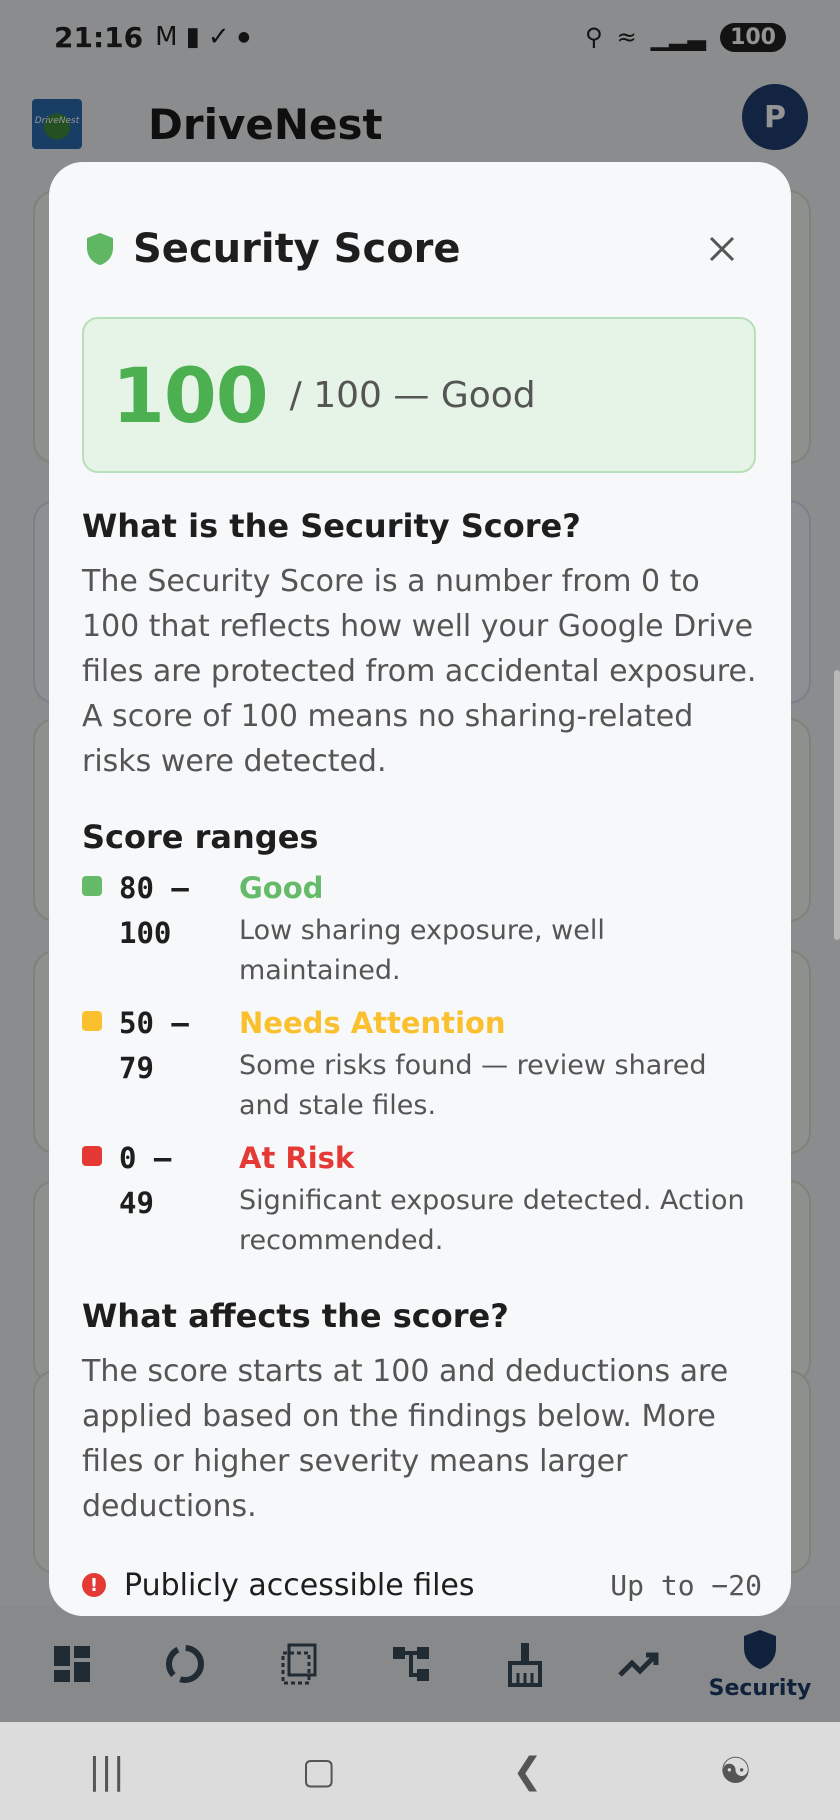  What do you see at coordinates (422, 950) in the screenshot?
I see `range-description: Low sharing exposure, well maintained.` at bounding box center [422, 950].